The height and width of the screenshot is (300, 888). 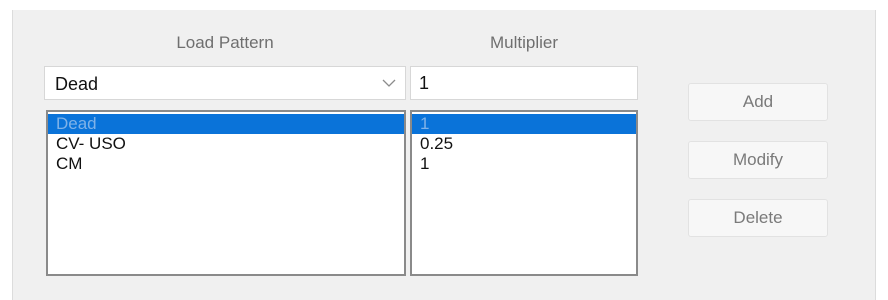 I want to click on load-pattern-dropdown-value: Dead, so click(x=77, y=84).